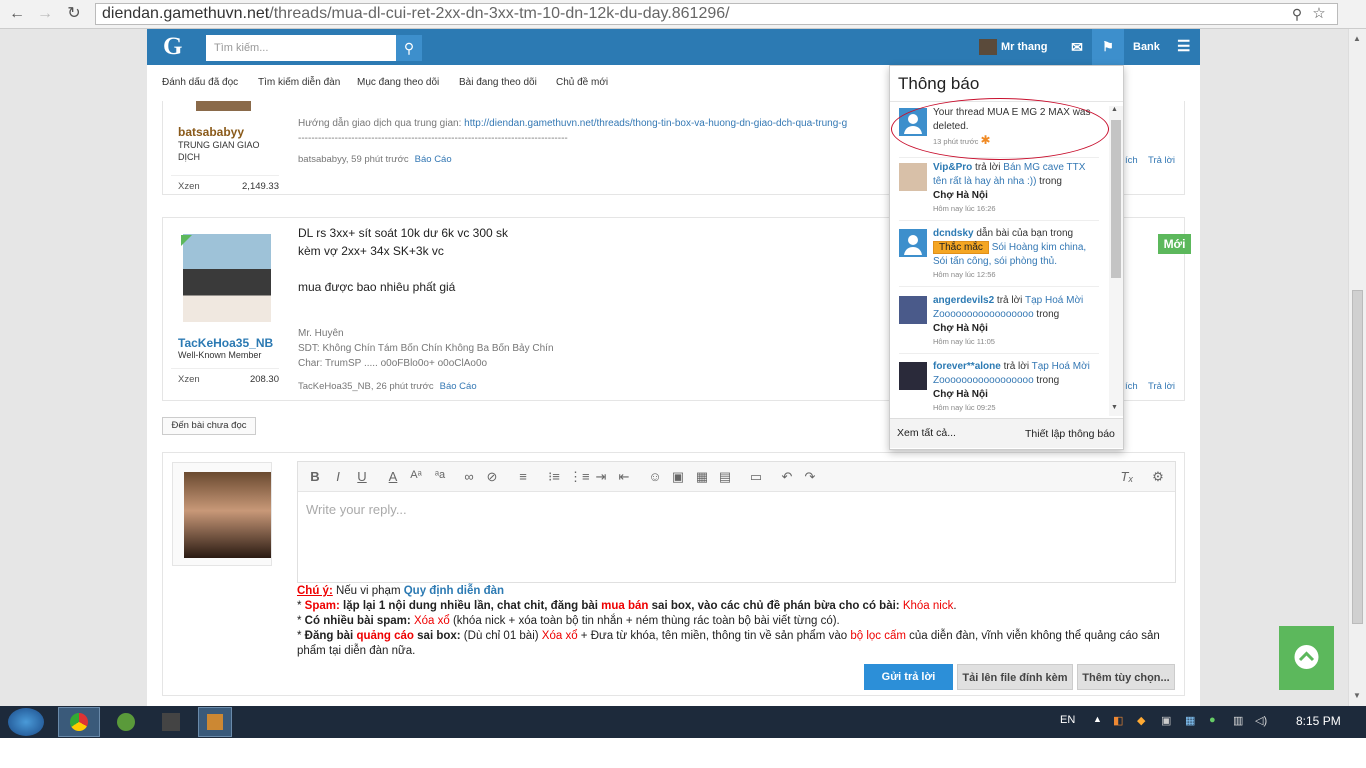 This screenshot has height=768, width=1366. I want to click on unread-posts-button: Đến bài chưa đọc, so click(209, 426).